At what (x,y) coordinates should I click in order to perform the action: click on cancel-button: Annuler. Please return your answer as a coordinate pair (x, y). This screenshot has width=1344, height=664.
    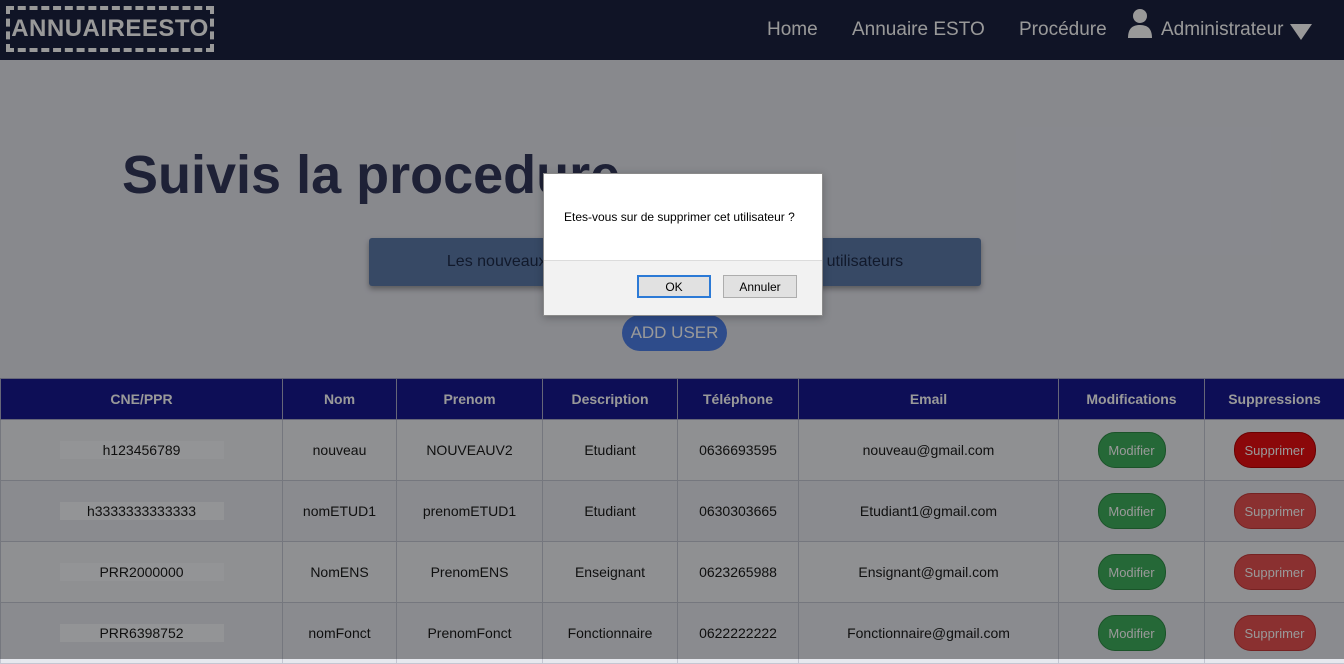
    Looking at the image, I should click on (760, 286).